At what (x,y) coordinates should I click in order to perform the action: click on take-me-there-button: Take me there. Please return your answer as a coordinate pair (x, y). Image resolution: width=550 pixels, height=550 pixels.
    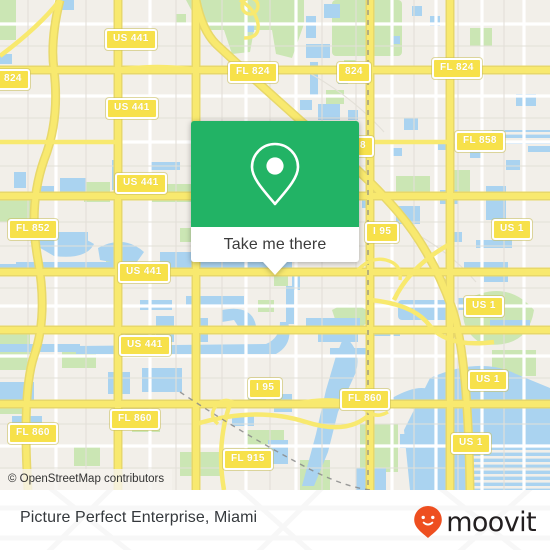
    Looking at the image, I should click on (275, 244).